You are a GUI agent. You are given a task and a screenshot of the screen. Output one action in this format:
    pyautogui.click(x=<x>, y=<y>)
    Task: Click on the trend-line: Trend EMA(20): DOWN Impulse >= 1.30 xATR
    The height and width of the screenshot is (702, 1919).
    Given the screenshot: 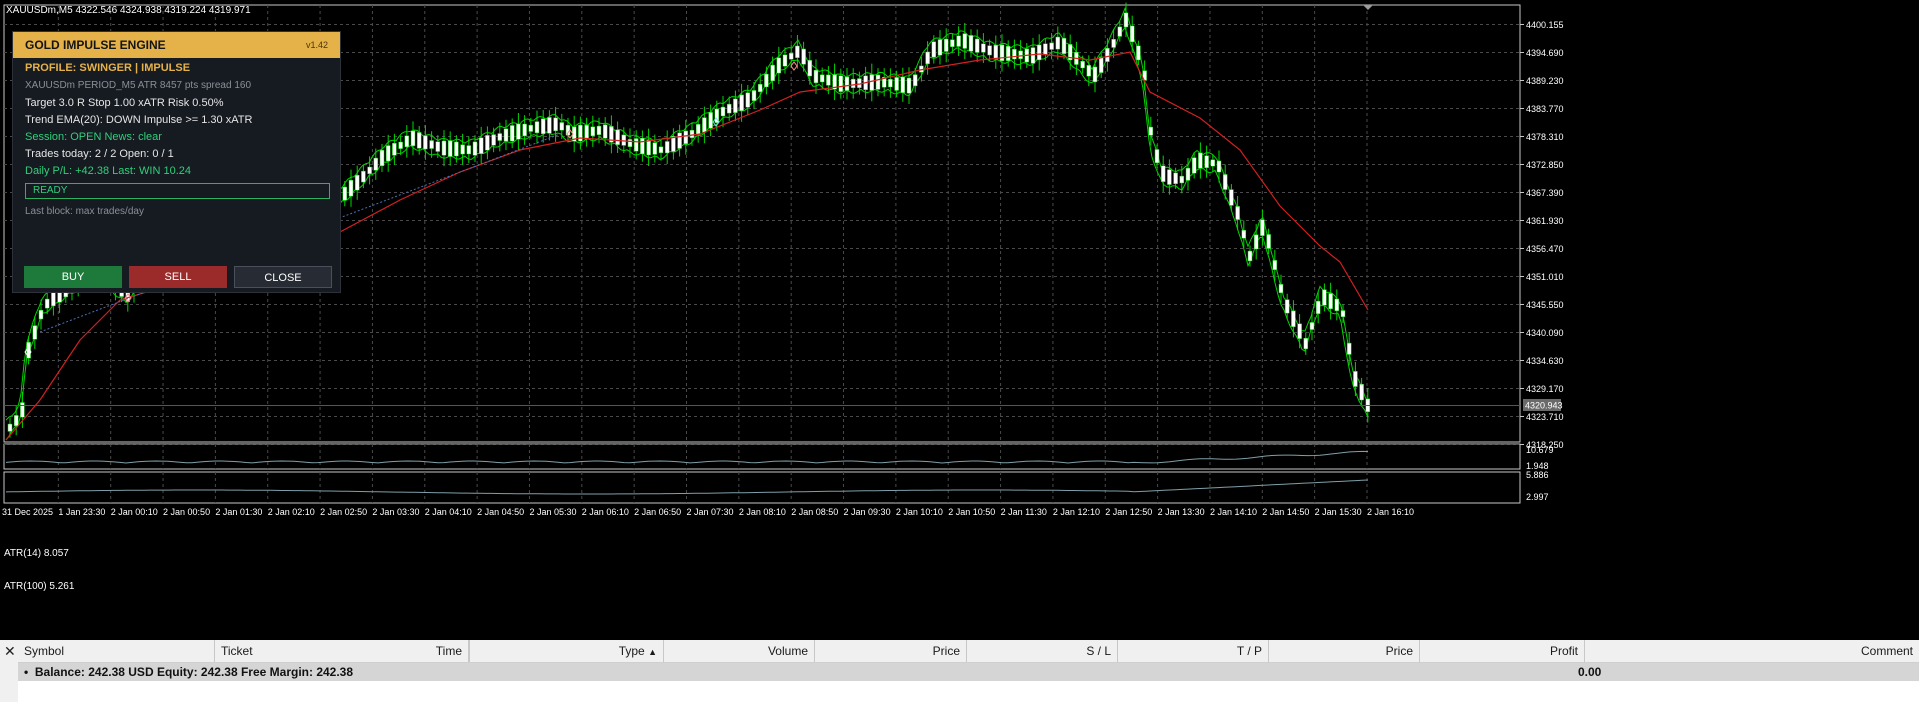 What is the action you would take?
    pyautogui.click(x=139, y=120)
    